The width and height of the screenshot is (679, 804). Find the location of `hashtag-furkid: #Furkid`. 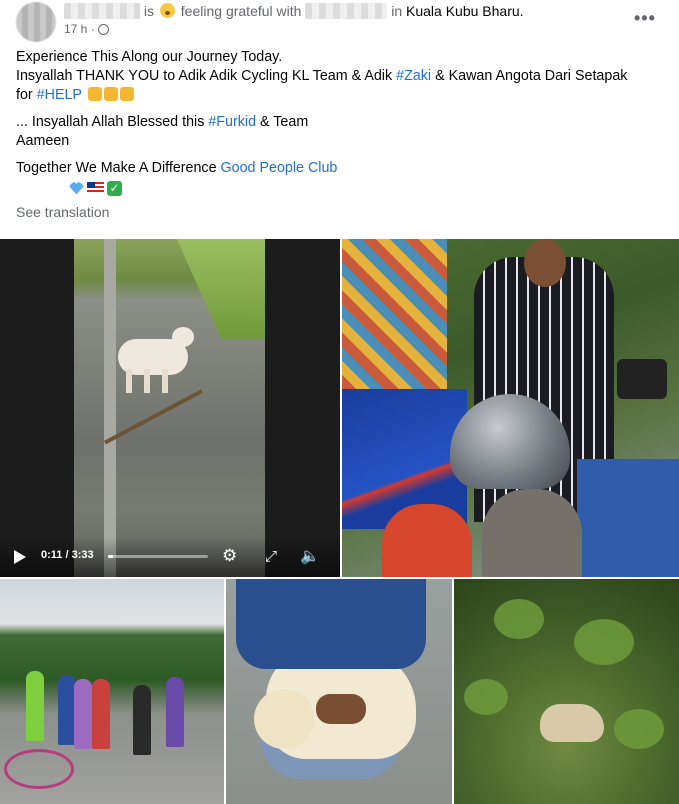

hashtag-furkid: #Furkid is located at coordinates (232, 122).